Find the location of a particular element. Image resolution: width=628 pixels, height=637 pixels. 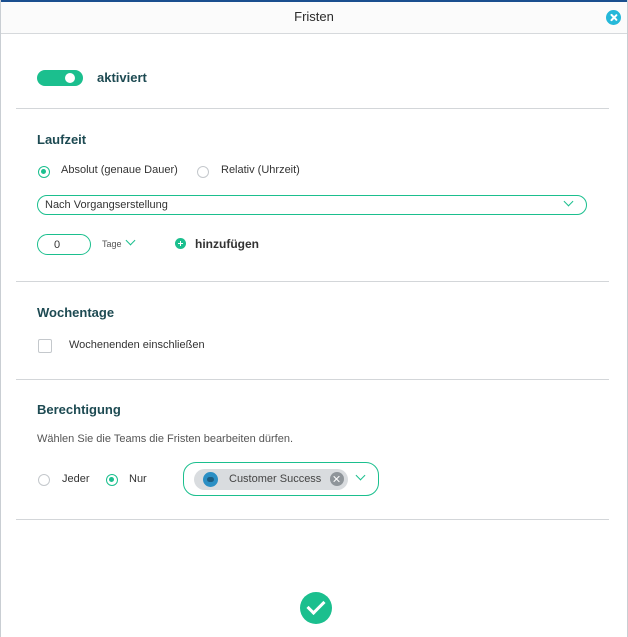

reference-select-value: Nach Vorgangserstellung is located at coordinates (106, 205).